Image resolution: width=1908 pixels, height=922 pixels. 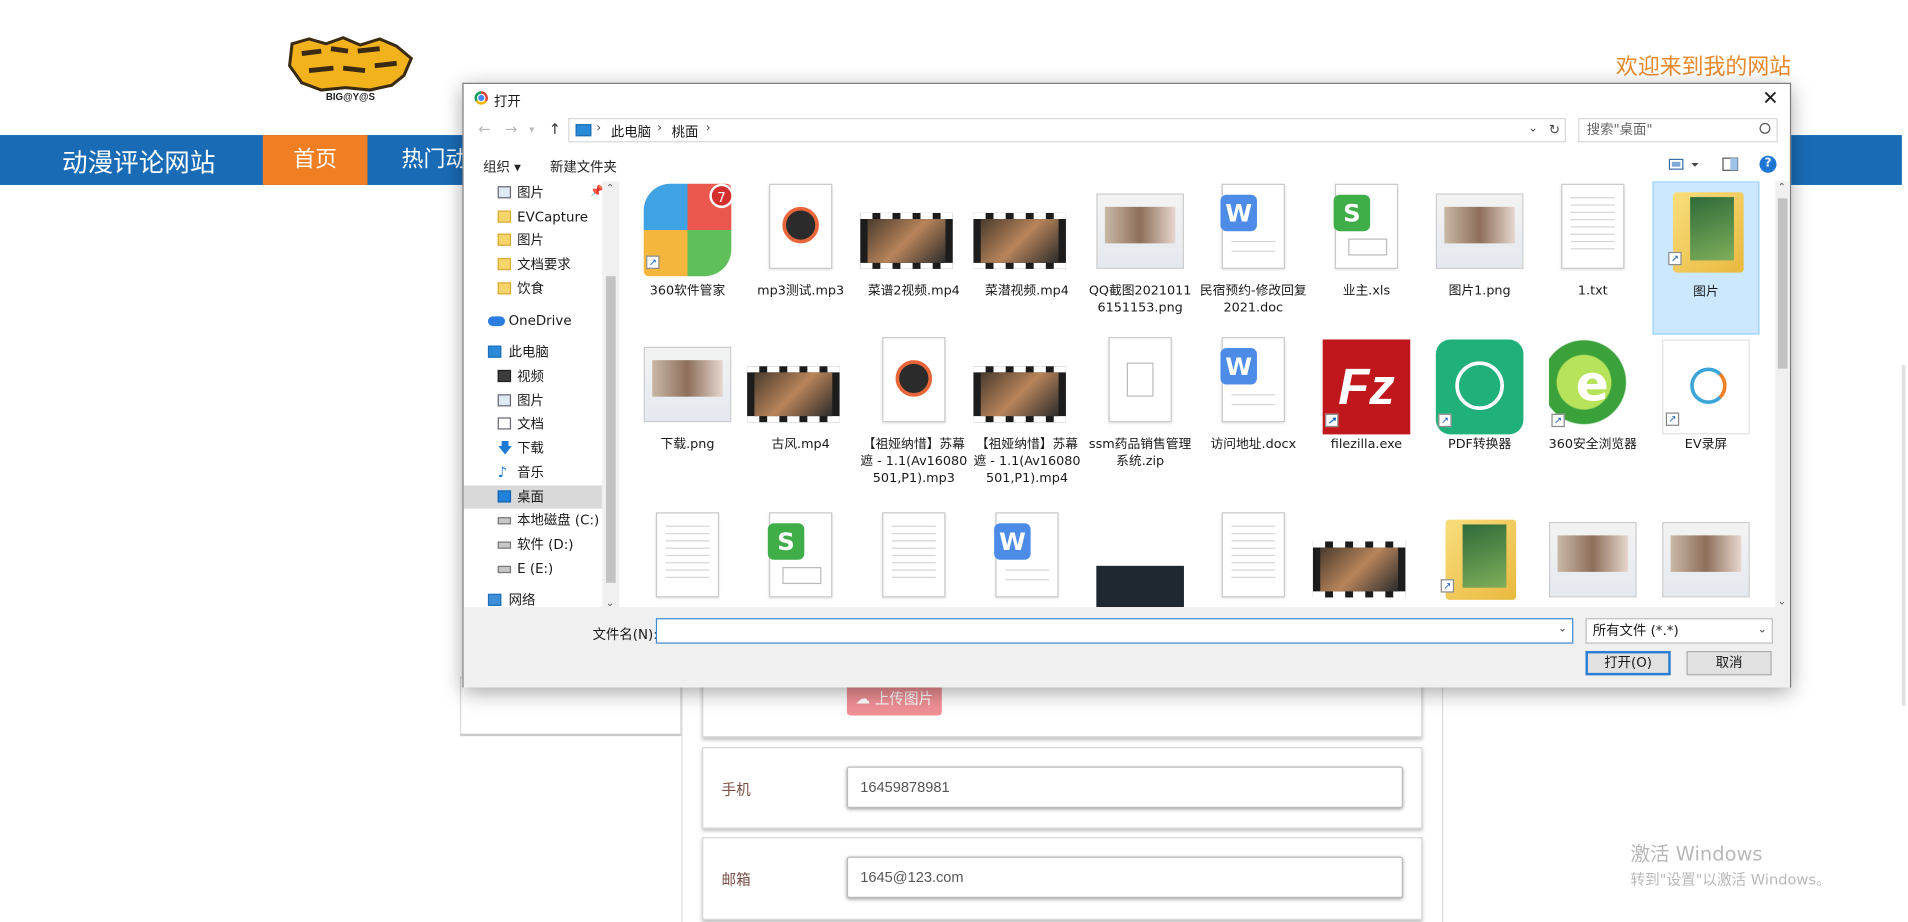 What do you see at coordinates (1140, 299) in the screenshot?
I see `file-name: QQ截图20210116151153.png` at bounding box center [1140, 299].